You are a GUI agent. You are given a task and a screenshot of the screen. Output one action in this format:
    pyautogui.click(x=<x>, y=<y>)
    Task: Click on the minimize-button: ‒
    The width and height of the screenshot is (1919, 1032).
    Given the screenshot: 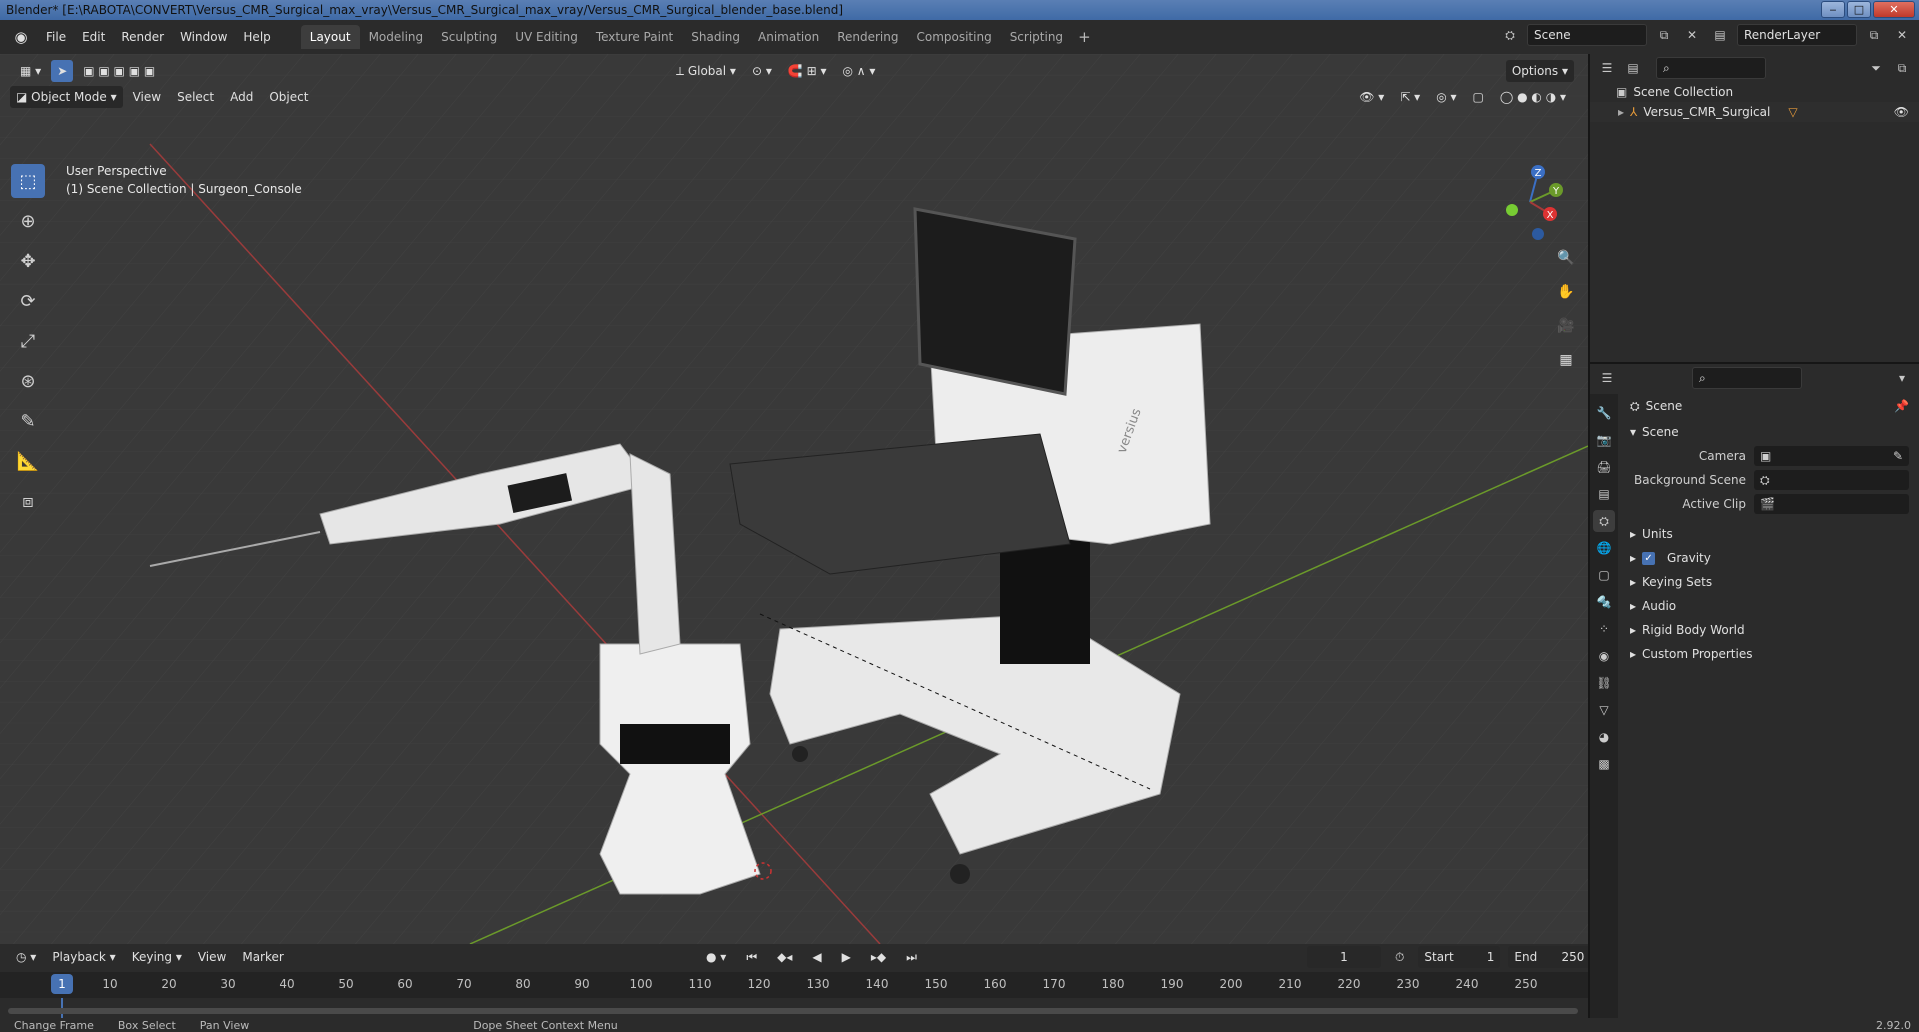 What is the action you would take?
    pyautogui.click(x=1833, y=9)
    